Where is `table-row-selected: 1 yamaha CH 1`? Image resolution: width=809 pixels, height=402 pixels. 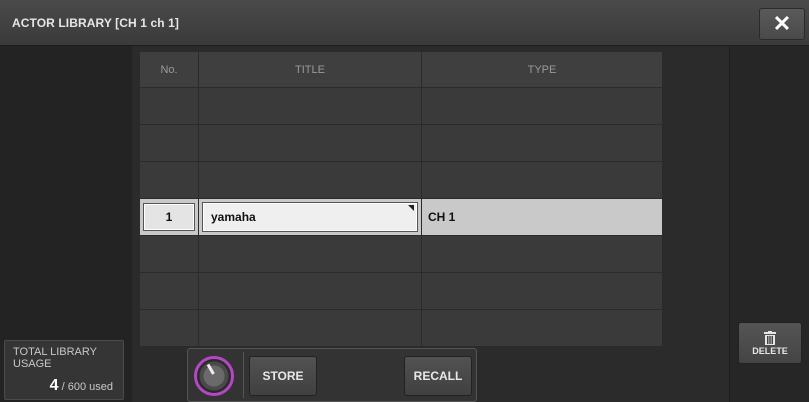 table-row-selected: 1 yamaha CH 1 is located at coordinates (401, 216).